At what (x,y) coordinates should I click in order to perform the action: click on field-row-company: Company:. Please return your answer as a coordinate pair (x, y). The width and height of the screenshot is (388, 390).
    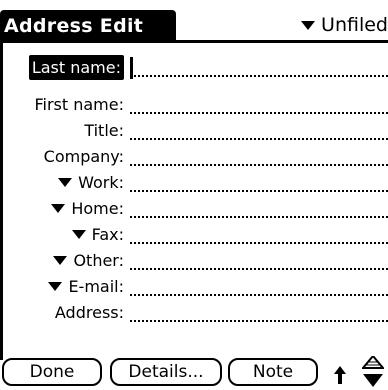
    Looking at the image, I should click on (194, 156).